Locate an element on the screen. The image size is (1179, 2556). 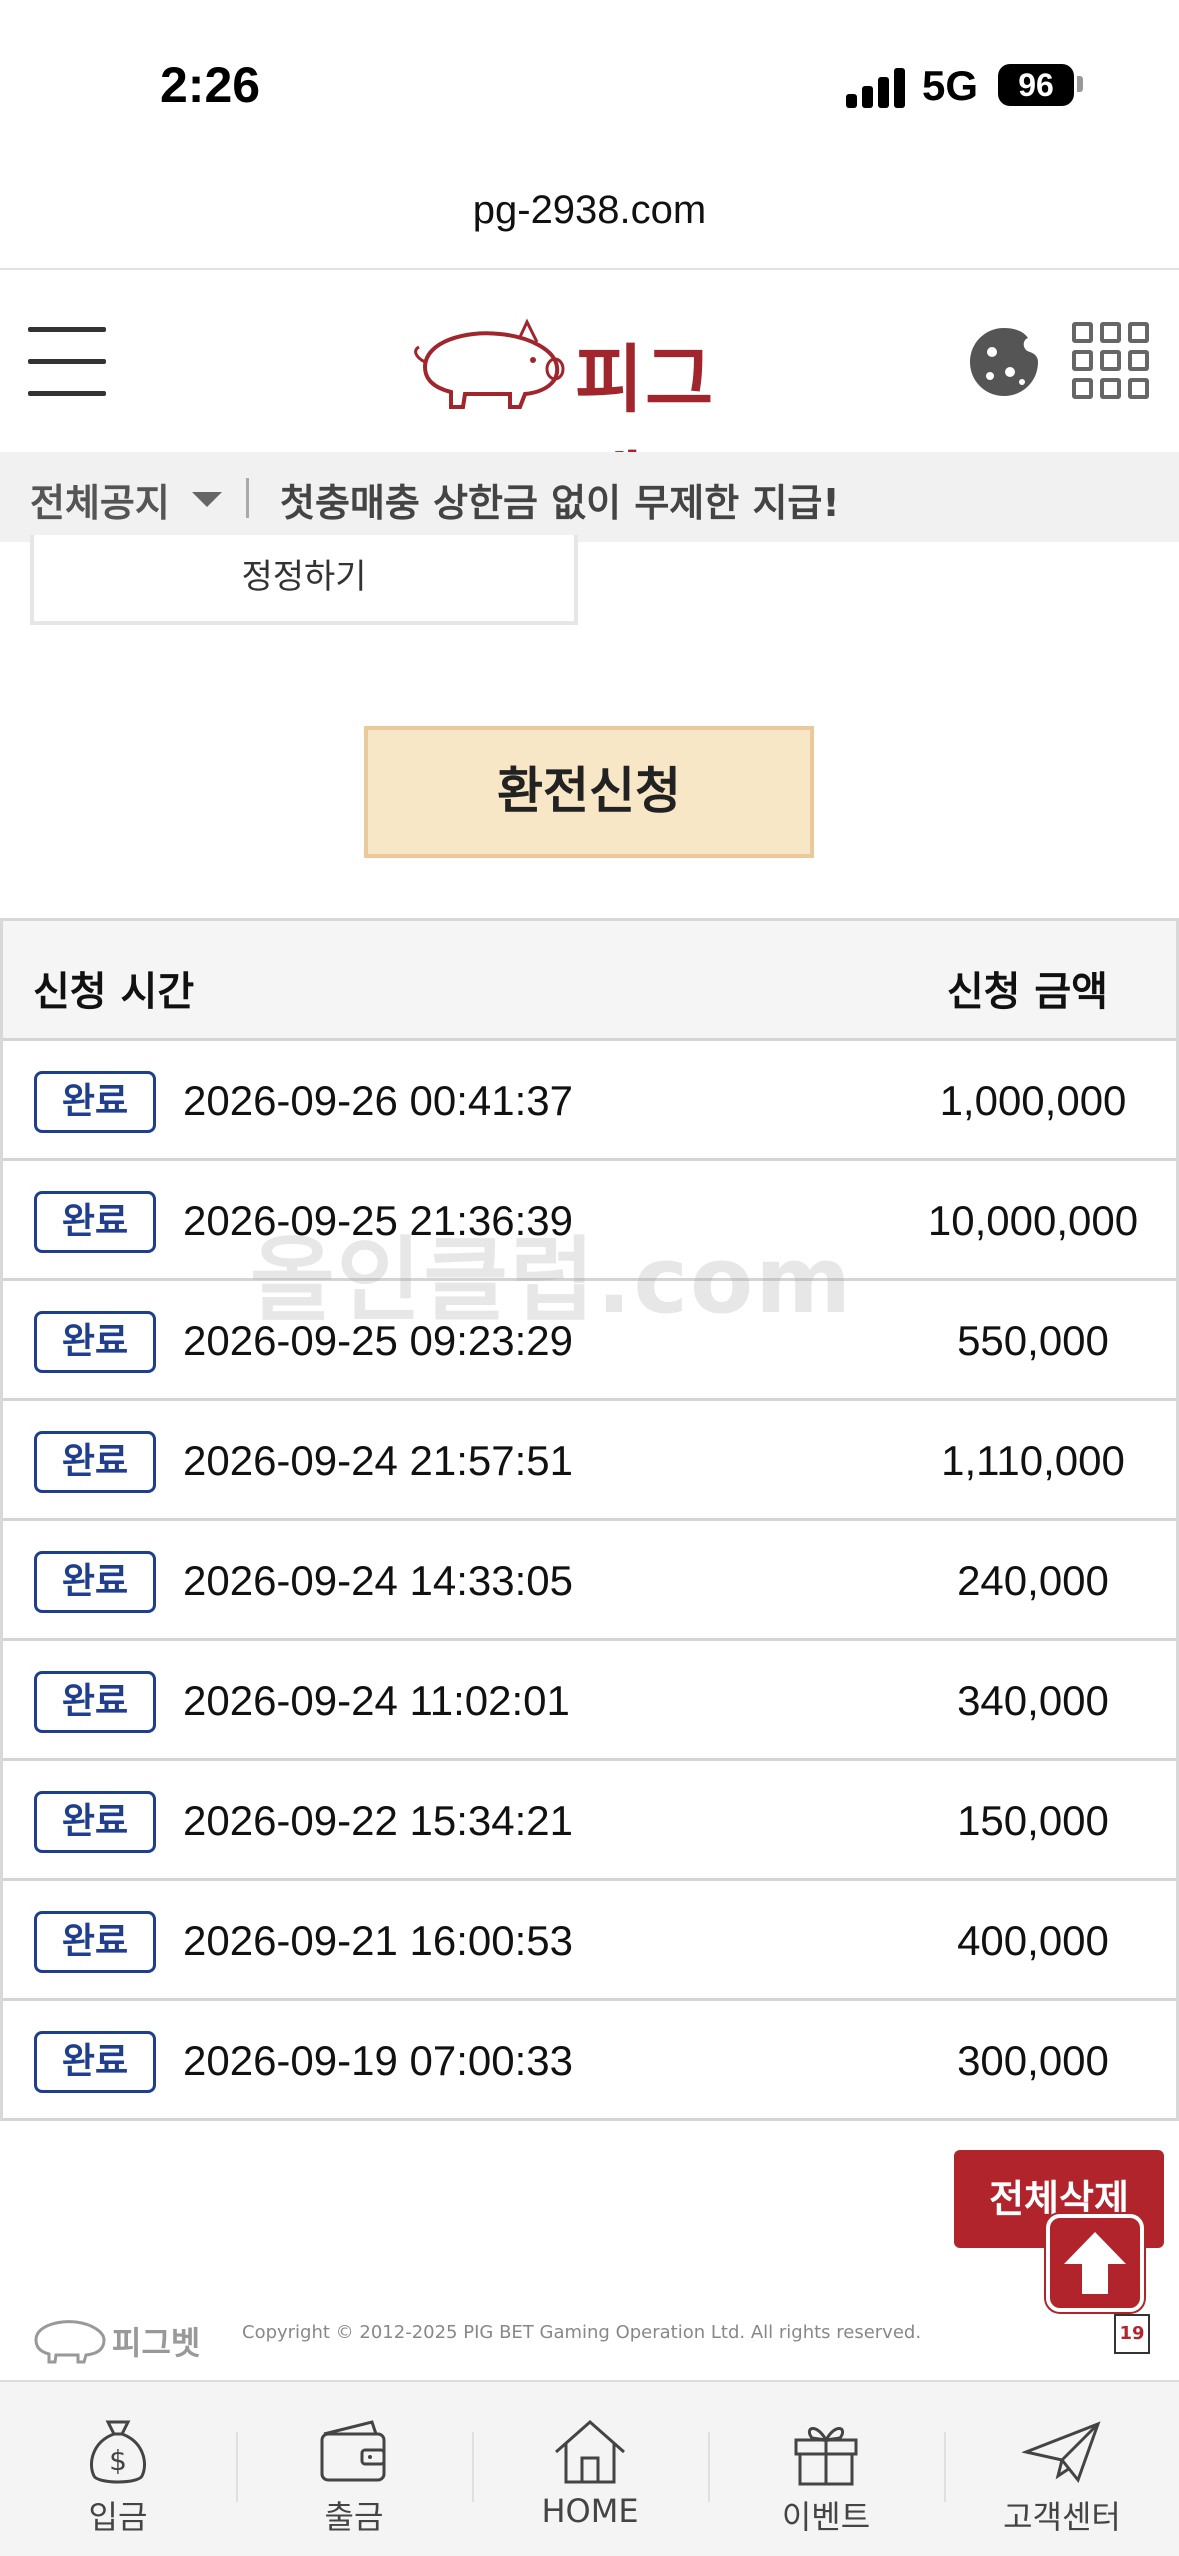
nav-label: 고객센터 is located at coordinates (1062, 2517).